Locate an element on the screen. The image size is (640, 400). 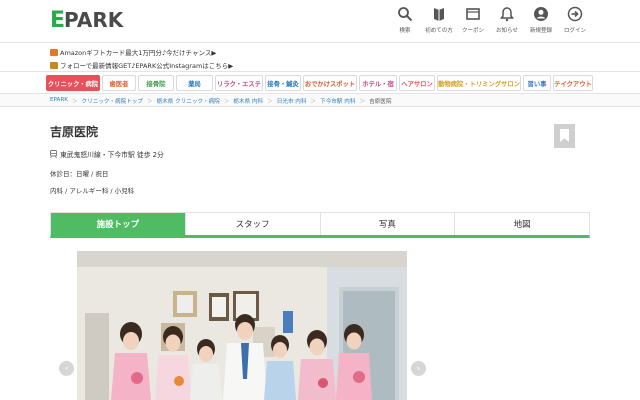
access-info: 東武鬼怒川線・下今市駅 徒歩 2分 is located at coordinates (107, 154).